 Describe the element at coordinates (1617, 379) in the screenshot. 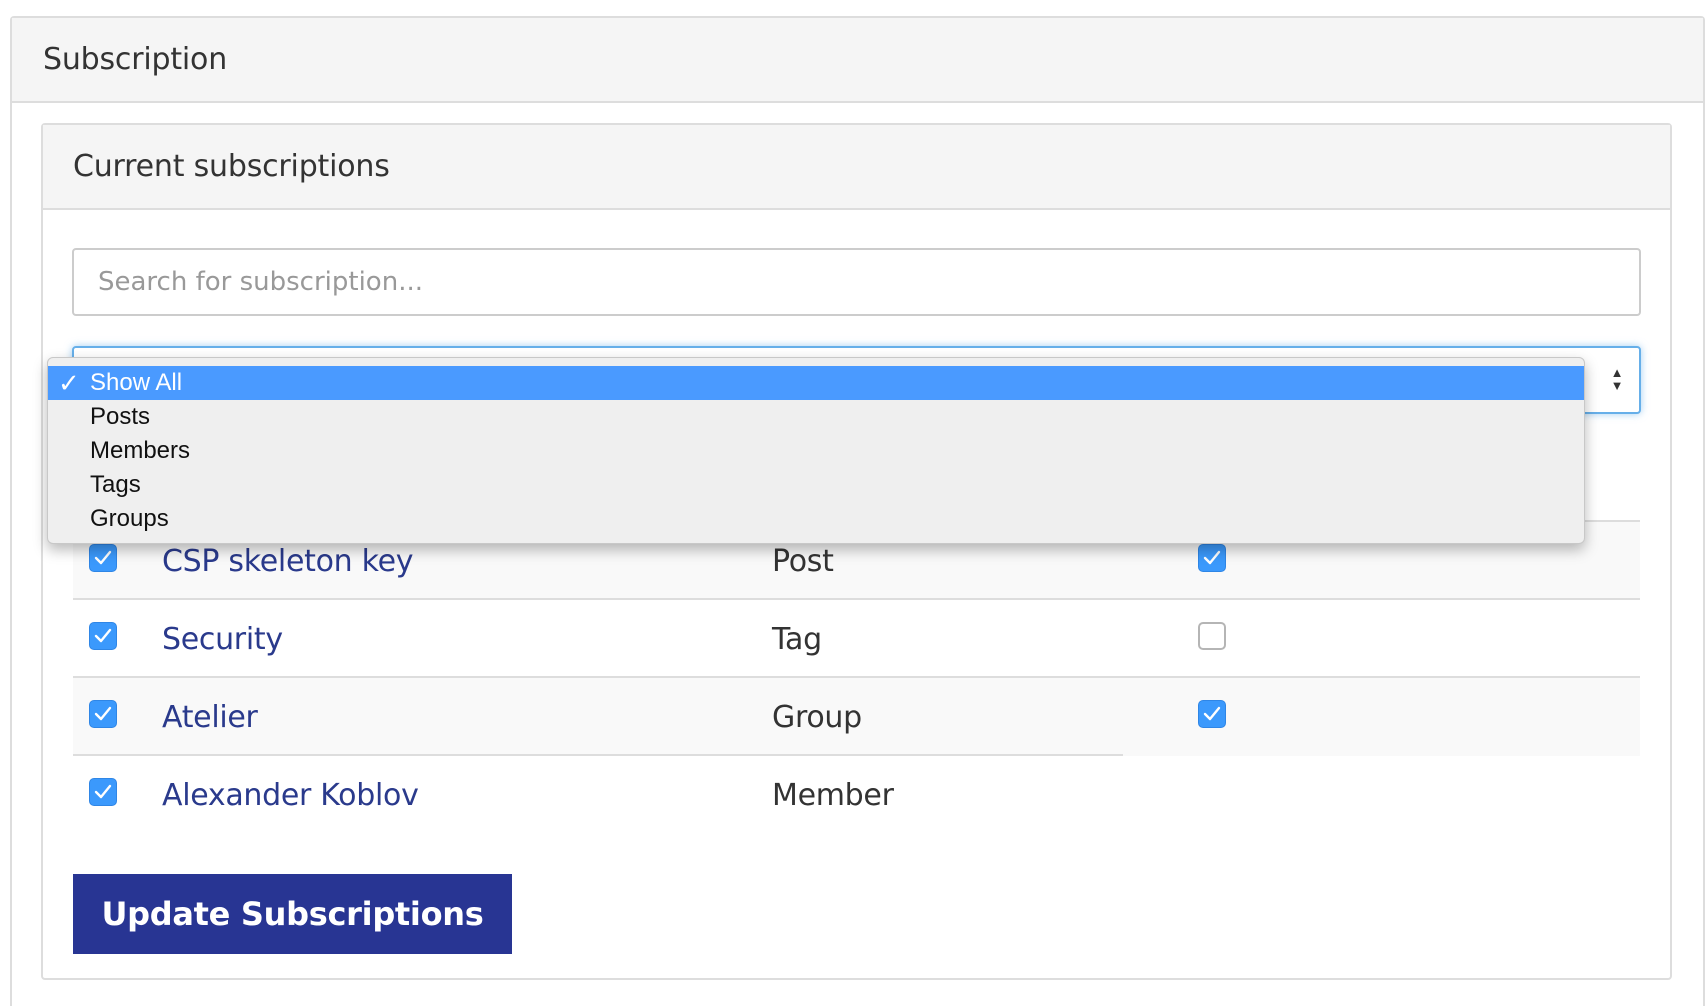

I see `select-arrows-icon: ▲ ▼` at that location.